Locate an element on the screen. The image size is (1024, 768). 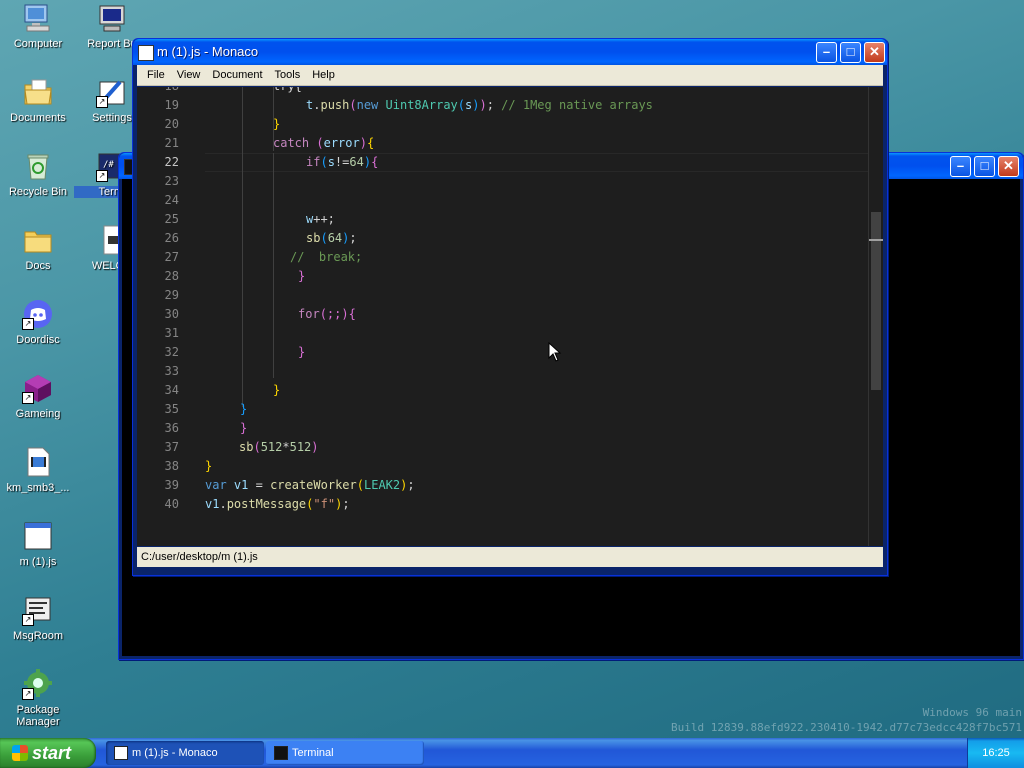
clock: 16:25 is located at coordinates (996, 753).